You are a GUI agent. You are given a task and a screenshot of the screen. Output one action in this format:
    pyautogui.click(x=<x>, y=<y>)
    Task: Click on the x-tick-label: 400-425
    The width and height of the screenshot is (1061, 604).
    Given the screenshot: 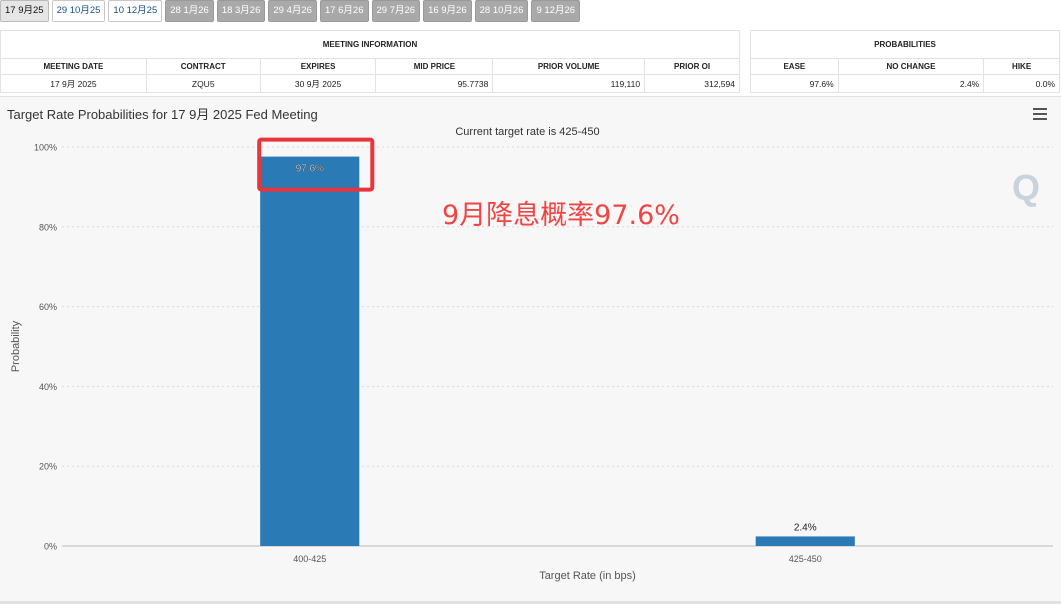 What is the action you would take?
    pyautogui.click(x=309, y=559)
    